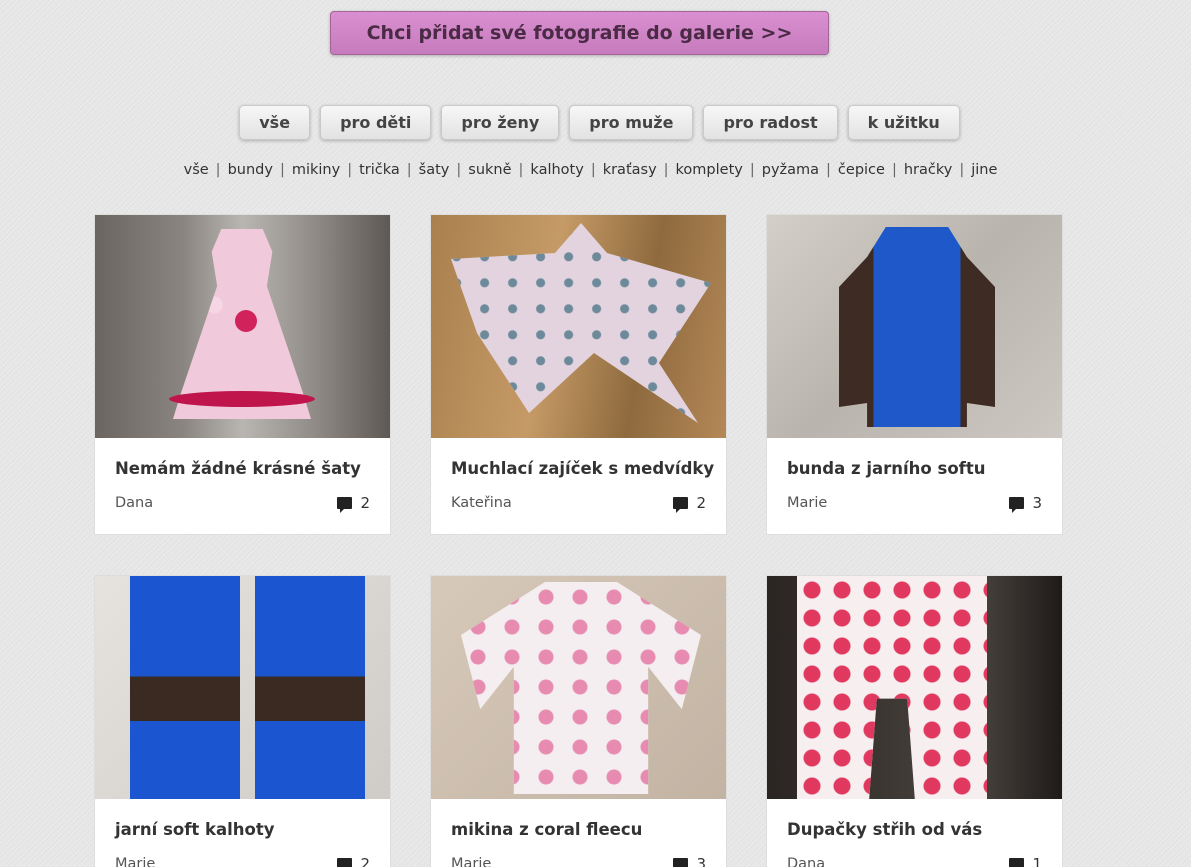 The width and height of the screenshot is (1191, 867). What do you see at coordinates (914, 861) in the screenshot?
I see `gallery-card-meta: Dana 1` at bounding box center [914, 861].